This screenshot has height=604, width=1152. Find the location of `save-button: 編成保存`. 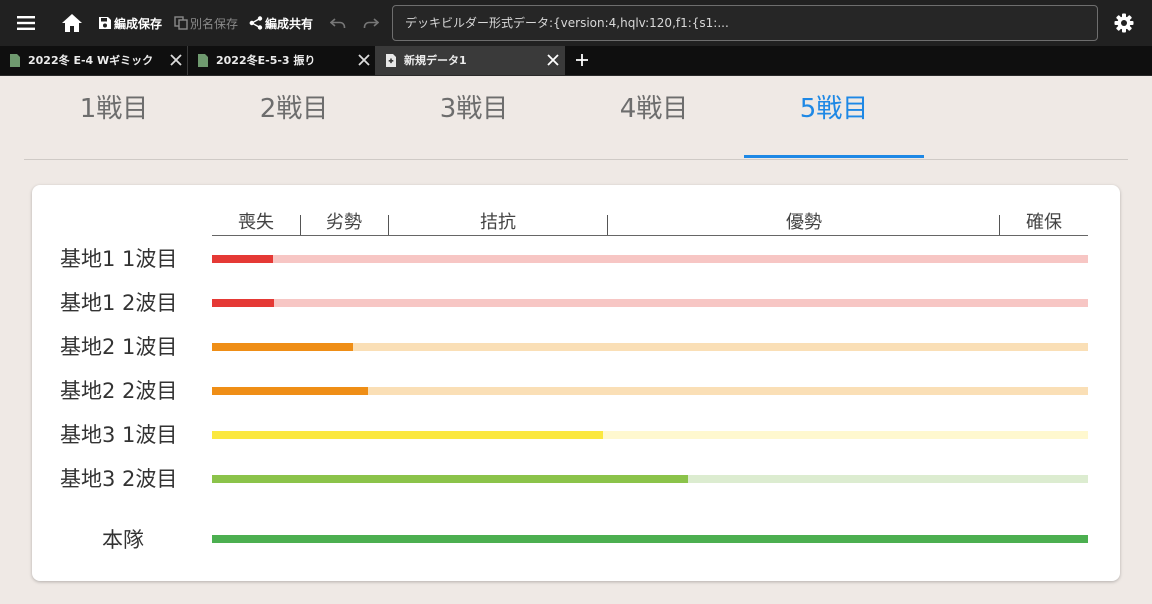

save-button: 編成保存 is located at coordinates (130, 23).